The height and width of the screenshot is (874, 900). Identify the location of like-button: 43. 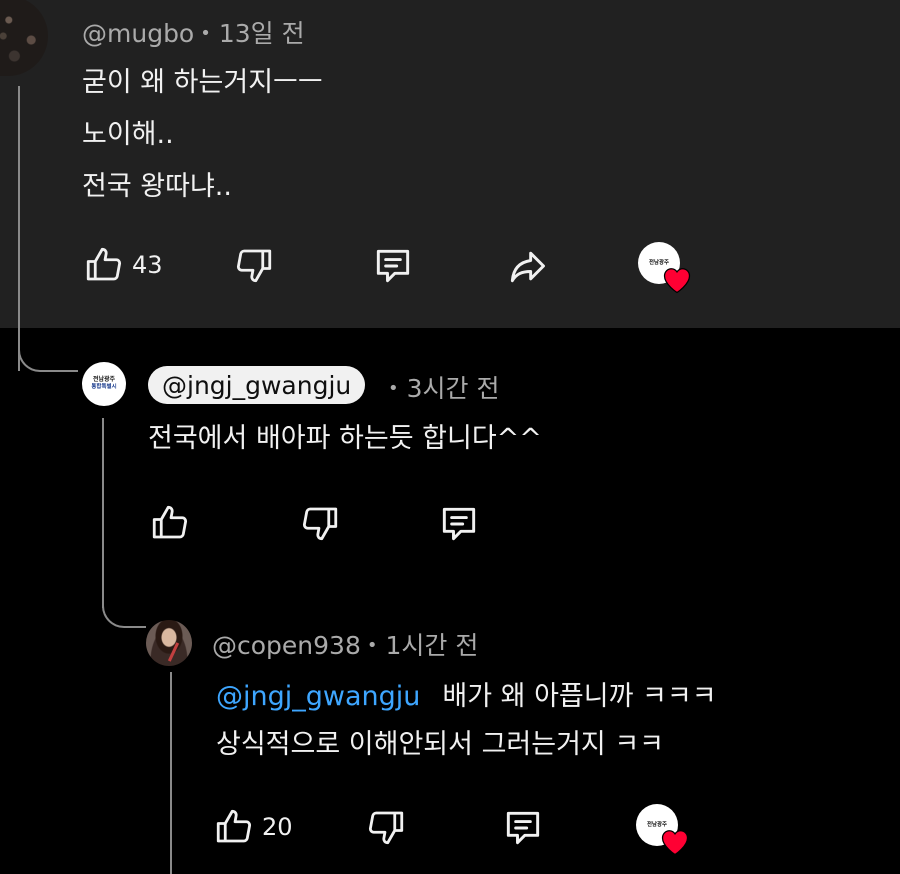
(122, 265).